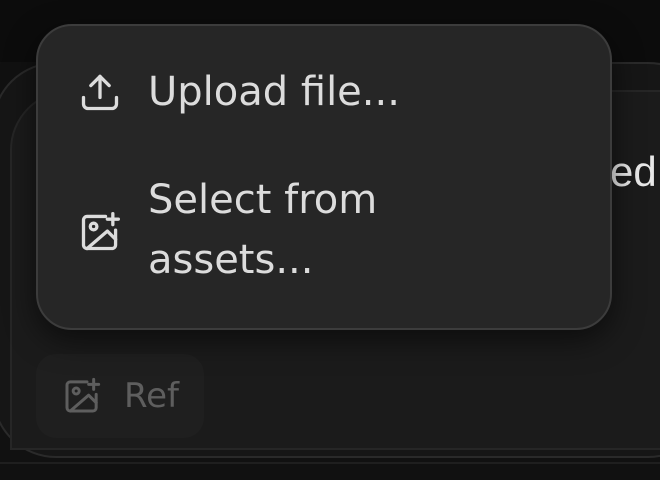 The height and width of the screenshot is (480, 660). Describe the element at coordinates (330, 463) in the screenshot. I see `divider` at that location.